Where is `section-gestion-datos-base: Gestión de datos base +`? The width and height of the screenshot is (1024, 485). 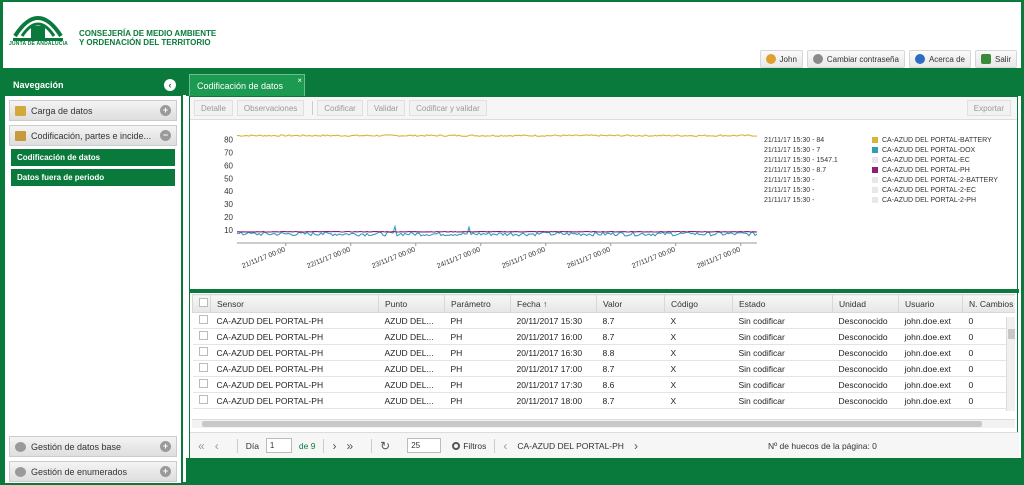 section-gestion-datos-base: Gestión de datos base + is located at coordinates (93, 446).